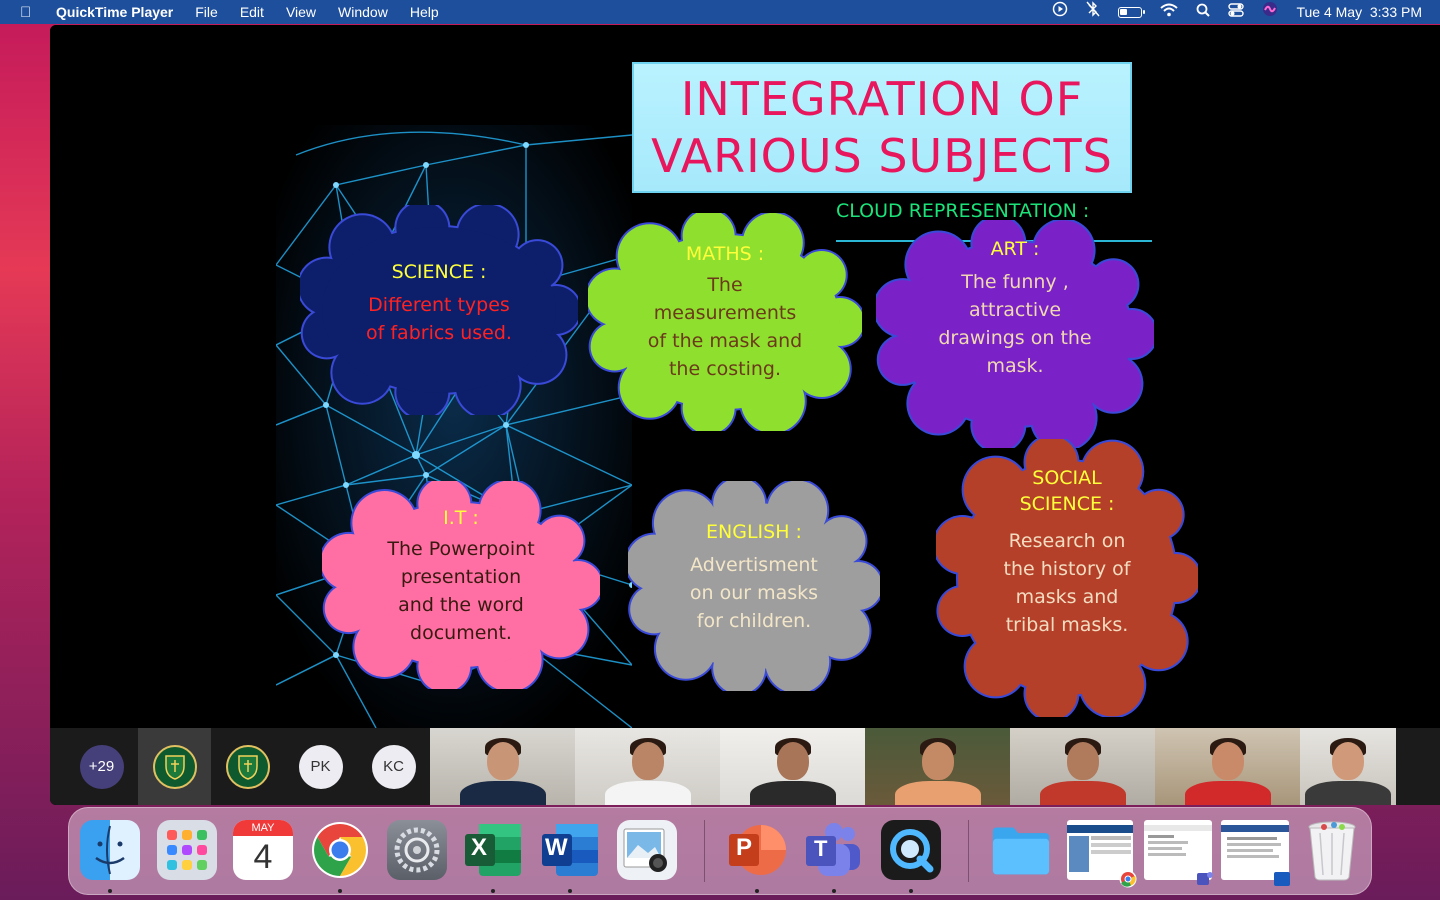 The width and height of the screenshot is (1440, 900). Describe the element at coordinates (725, 285) in the screenshot. I see `cloud-body-line: The` at that location.